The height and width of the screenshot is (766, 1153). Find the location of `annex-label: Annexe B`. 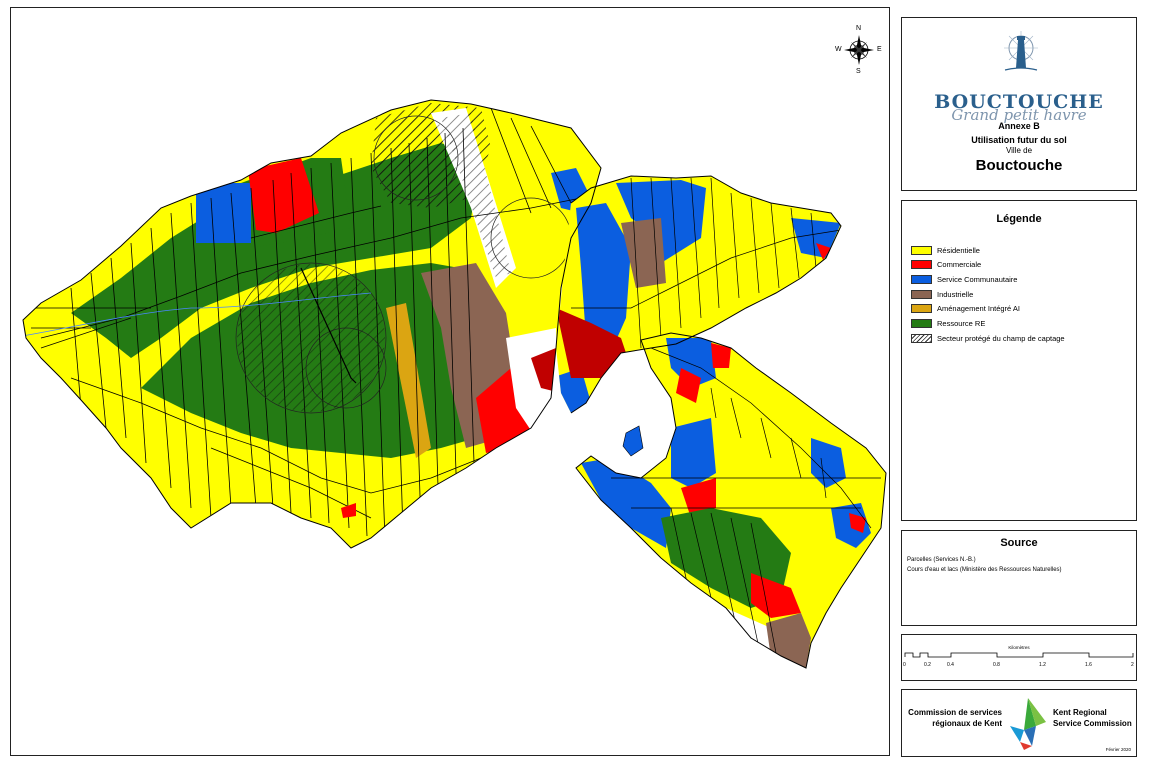

annex-label: Annexe B is located at coordinates (1019, 126).